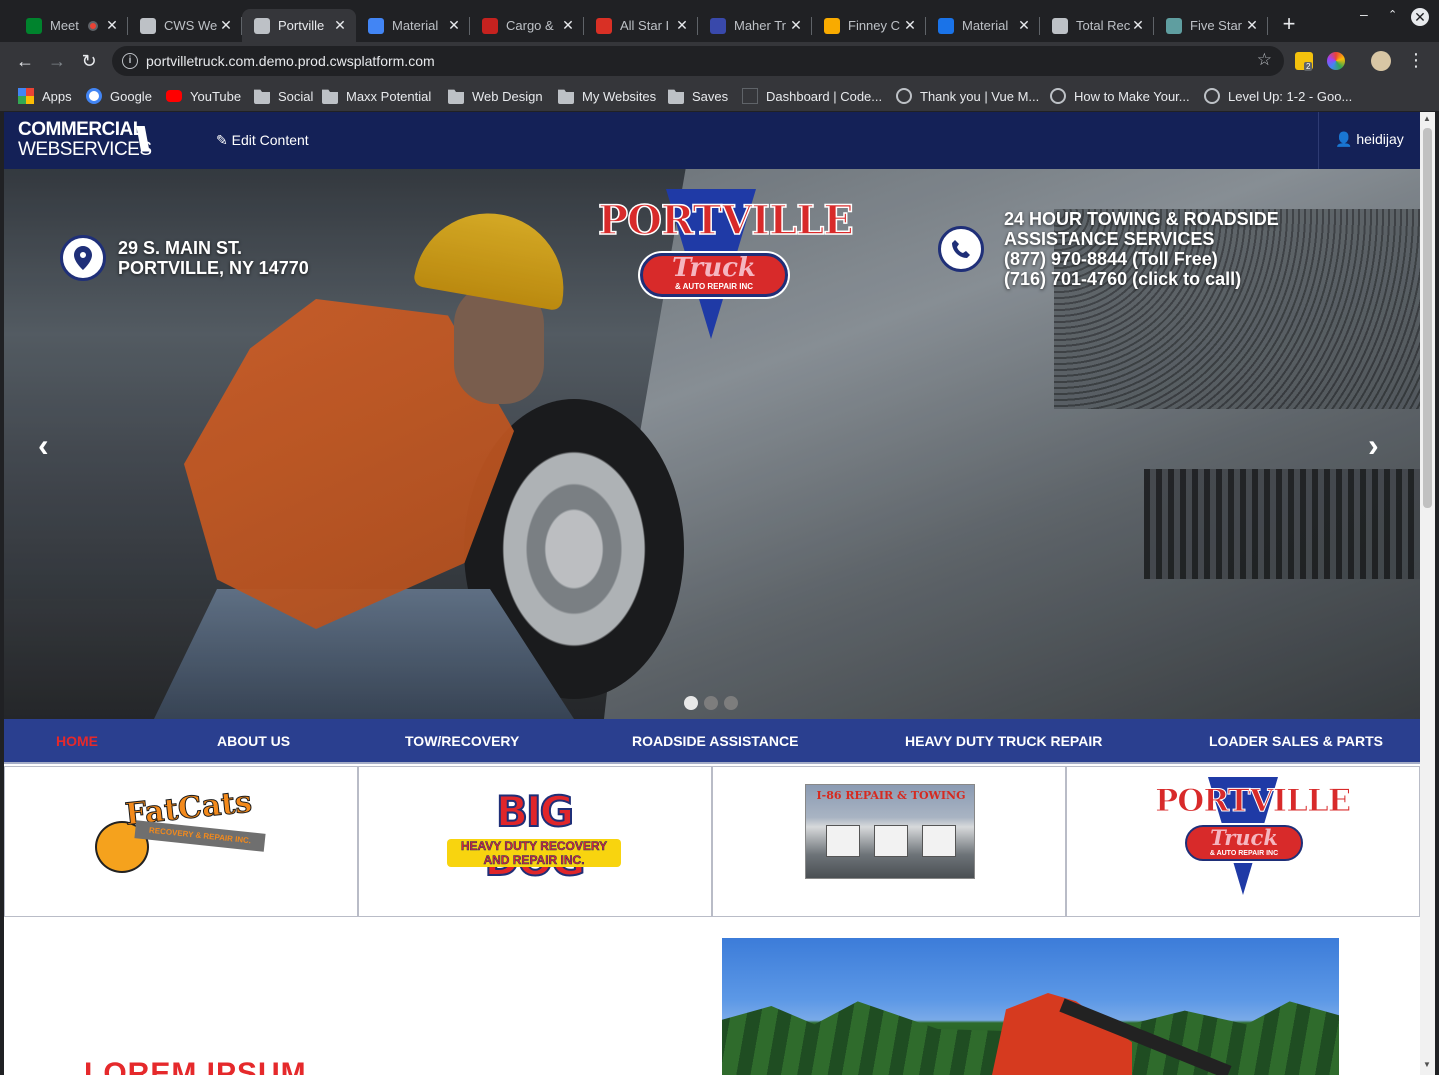 The height and width of the screenshot is (1075, 1439). I want to click on browser-tab: Portville ✕, so click(299, 25).